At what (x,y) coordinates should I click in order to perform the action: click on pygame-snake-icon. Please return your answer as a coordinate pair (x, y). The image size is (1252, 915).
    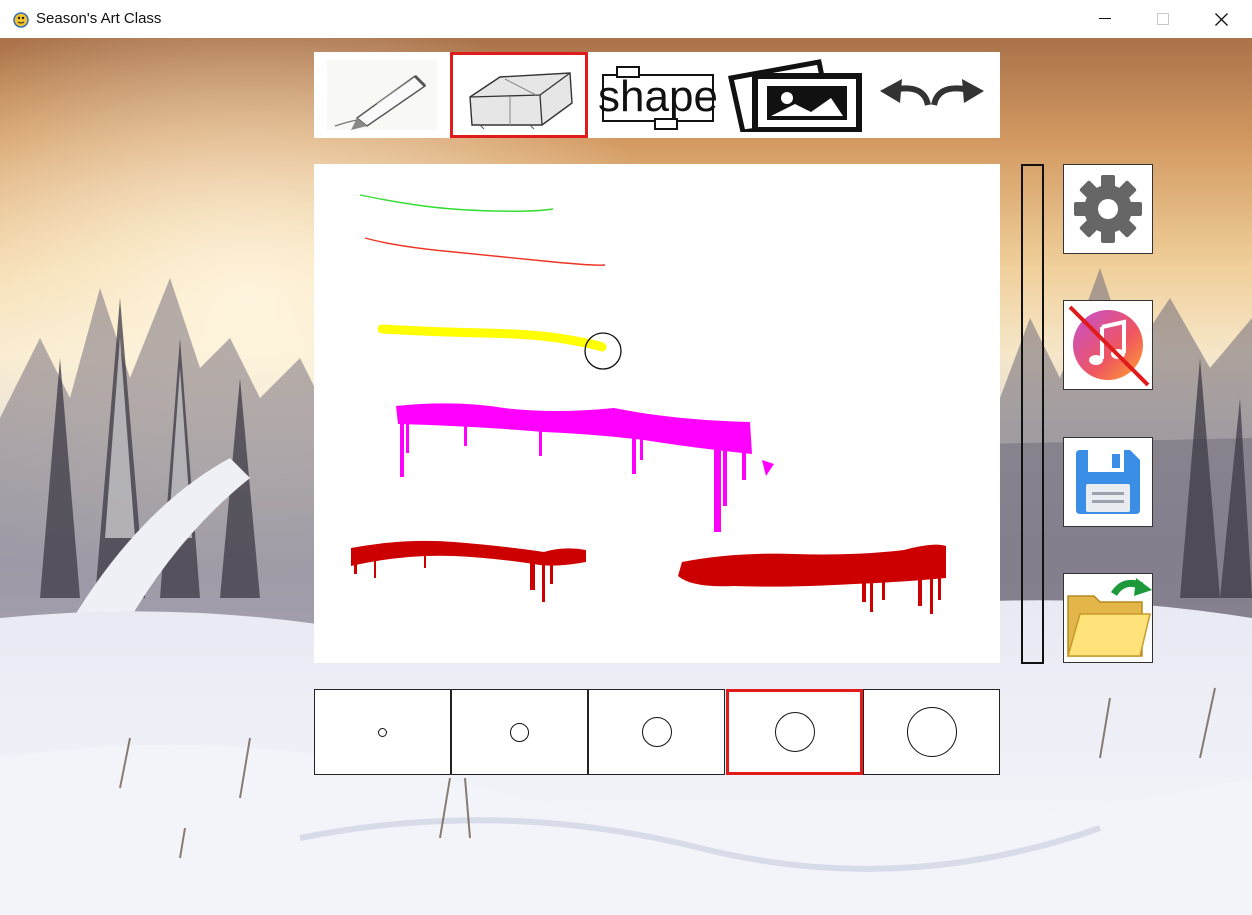
    Looking at the image, I should click on (21, 19).